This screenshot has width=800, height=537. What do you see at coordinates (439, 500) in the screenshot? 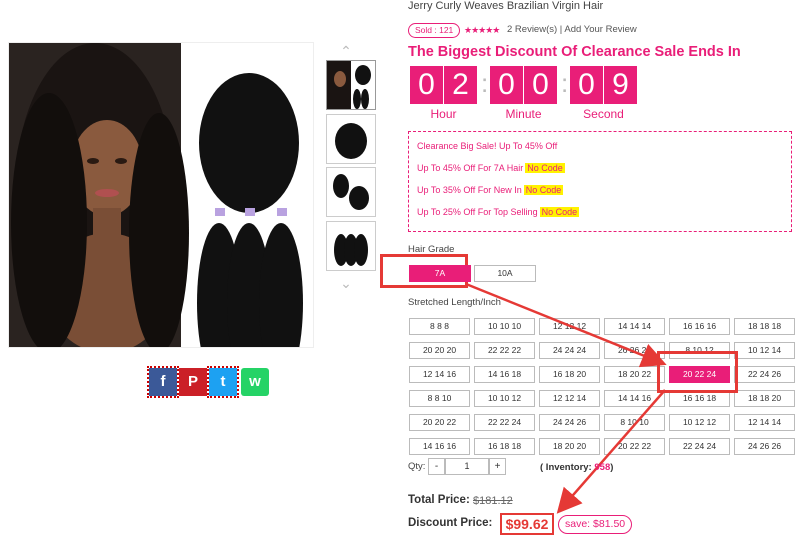
I see `total-price-label: Total Price:` at bounding box center [439, 500].